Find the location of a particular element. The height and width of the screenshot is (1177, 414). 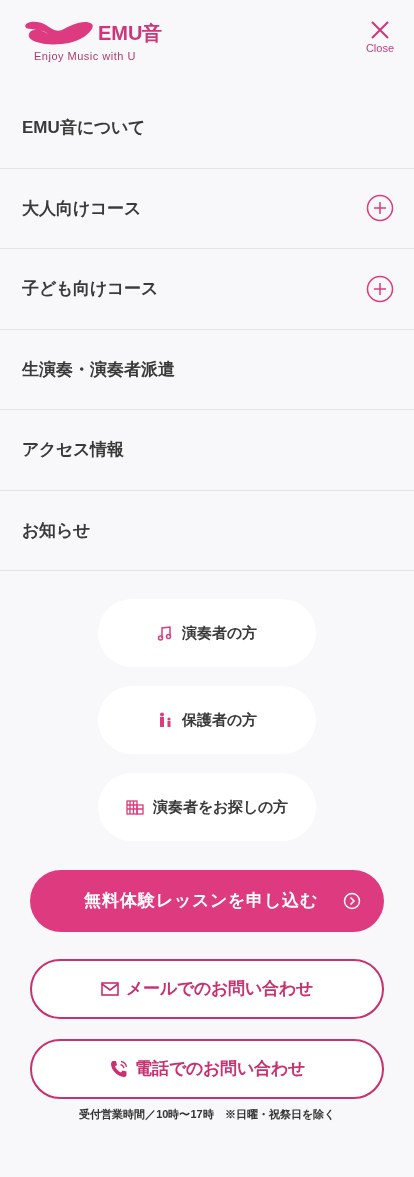

free-trial-button: 無料体験レッスンを申し込む is located at coordinates (207, 901).